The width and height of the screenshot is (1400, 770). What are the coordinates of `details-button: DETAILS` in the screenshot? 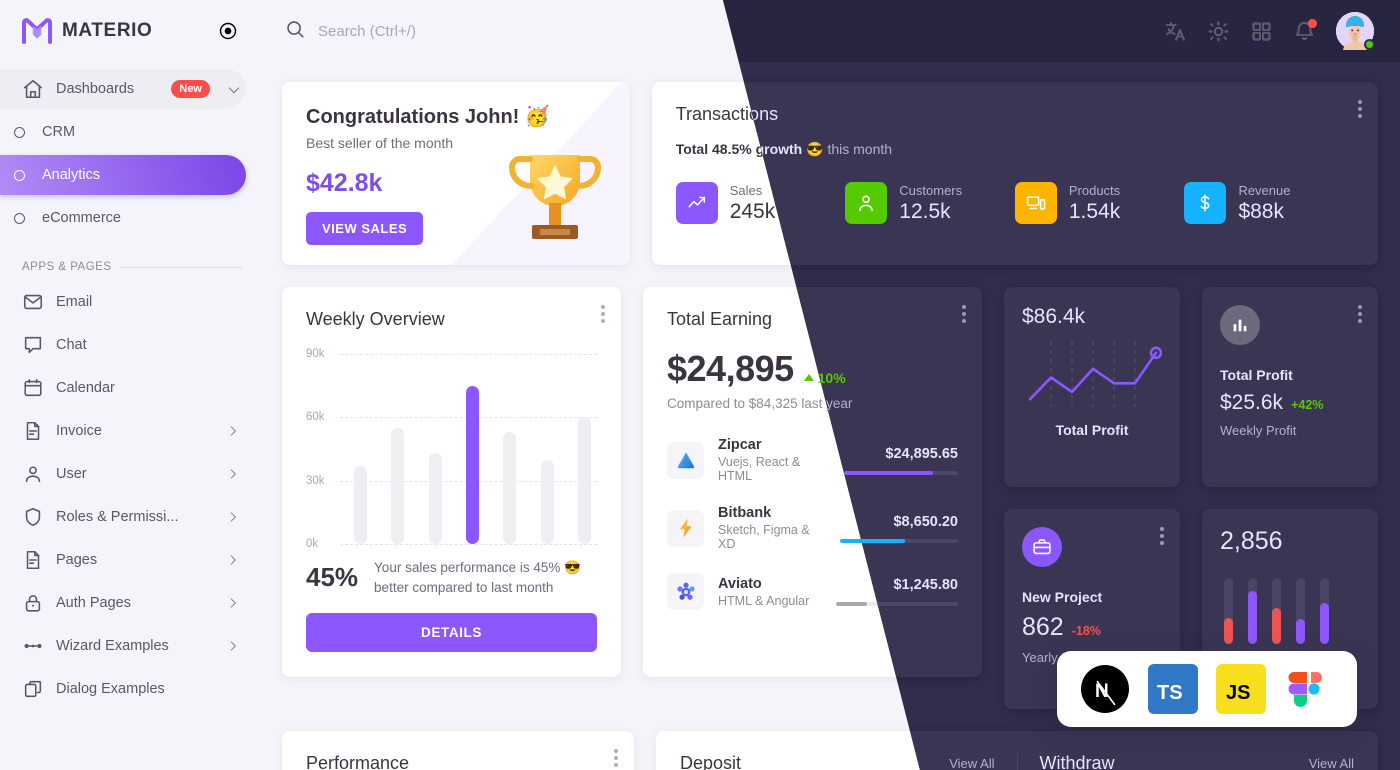 It's located at (451, 633).